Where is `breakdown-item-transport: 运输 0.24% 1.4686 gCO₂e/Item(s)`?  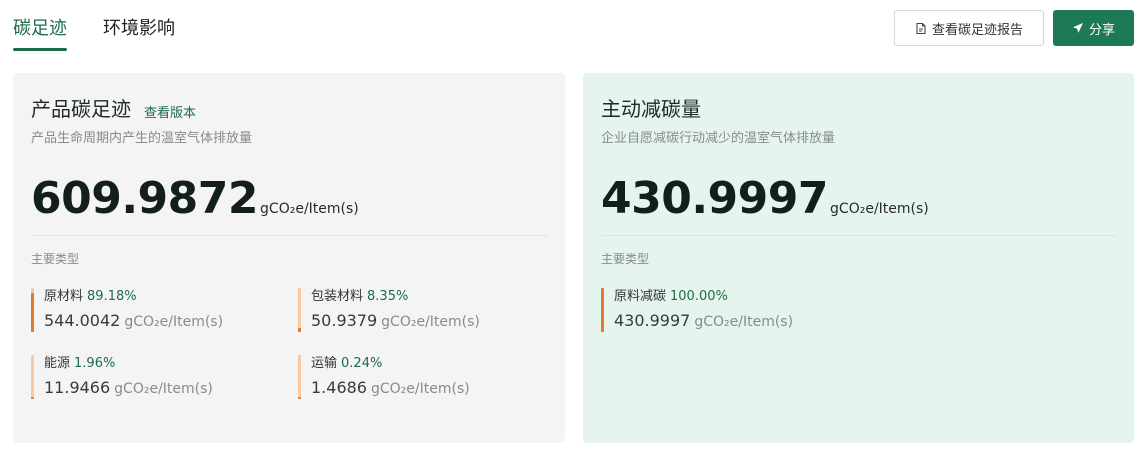
breakdown-item-transport: 运输 0.24% 1.4686 gCO₂e/Item(s) is located at coordinates (384, 377).